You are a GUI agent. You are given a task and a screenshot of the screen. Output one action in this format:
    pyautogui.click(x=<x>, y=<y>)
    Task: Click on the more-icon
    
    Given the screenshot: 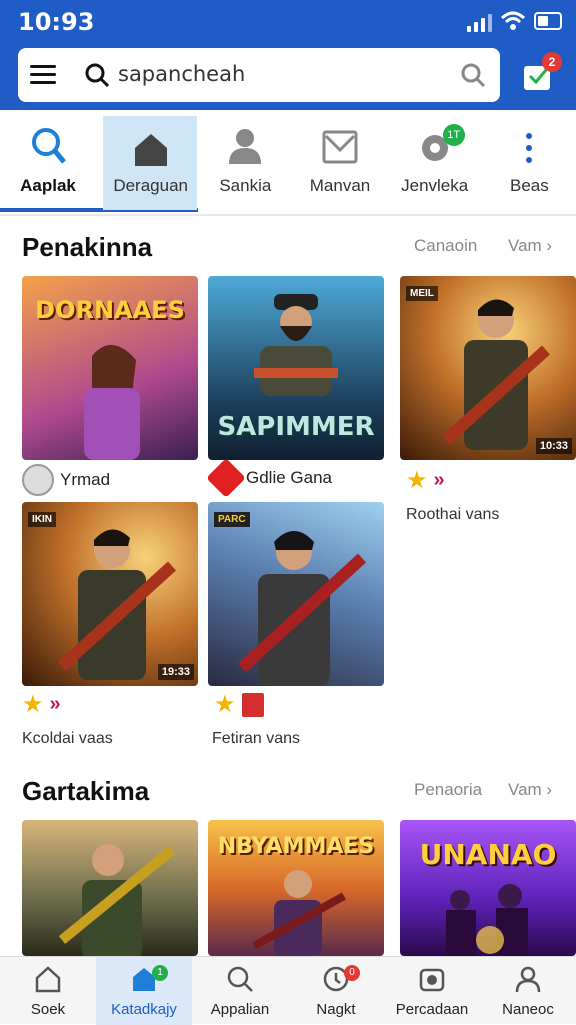 What is the action you would take?
    pyautogui.click(x=529, y=148)
    